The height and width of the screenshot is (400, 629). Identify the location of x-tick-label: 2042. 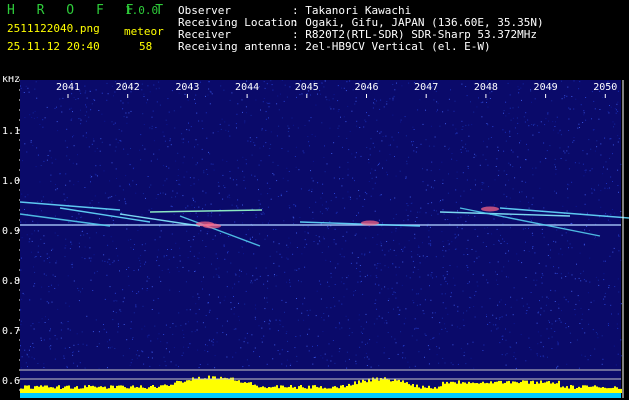
(128, 87).